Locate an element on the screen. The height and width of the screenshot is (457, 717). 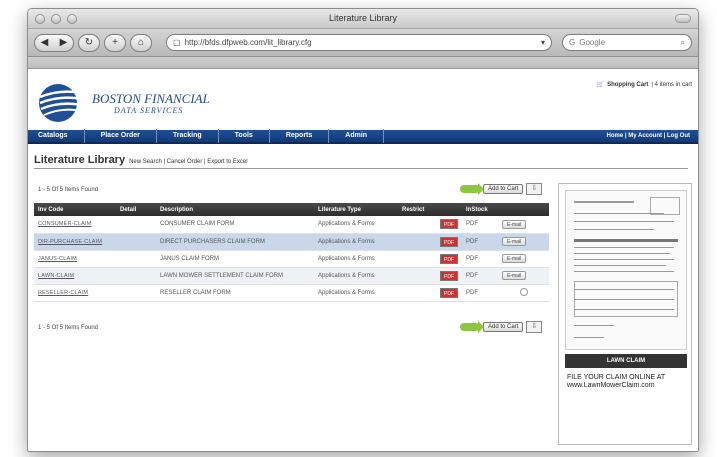
brand-name: BOSTON FINANCIAL is located at coordinates (151, 98).